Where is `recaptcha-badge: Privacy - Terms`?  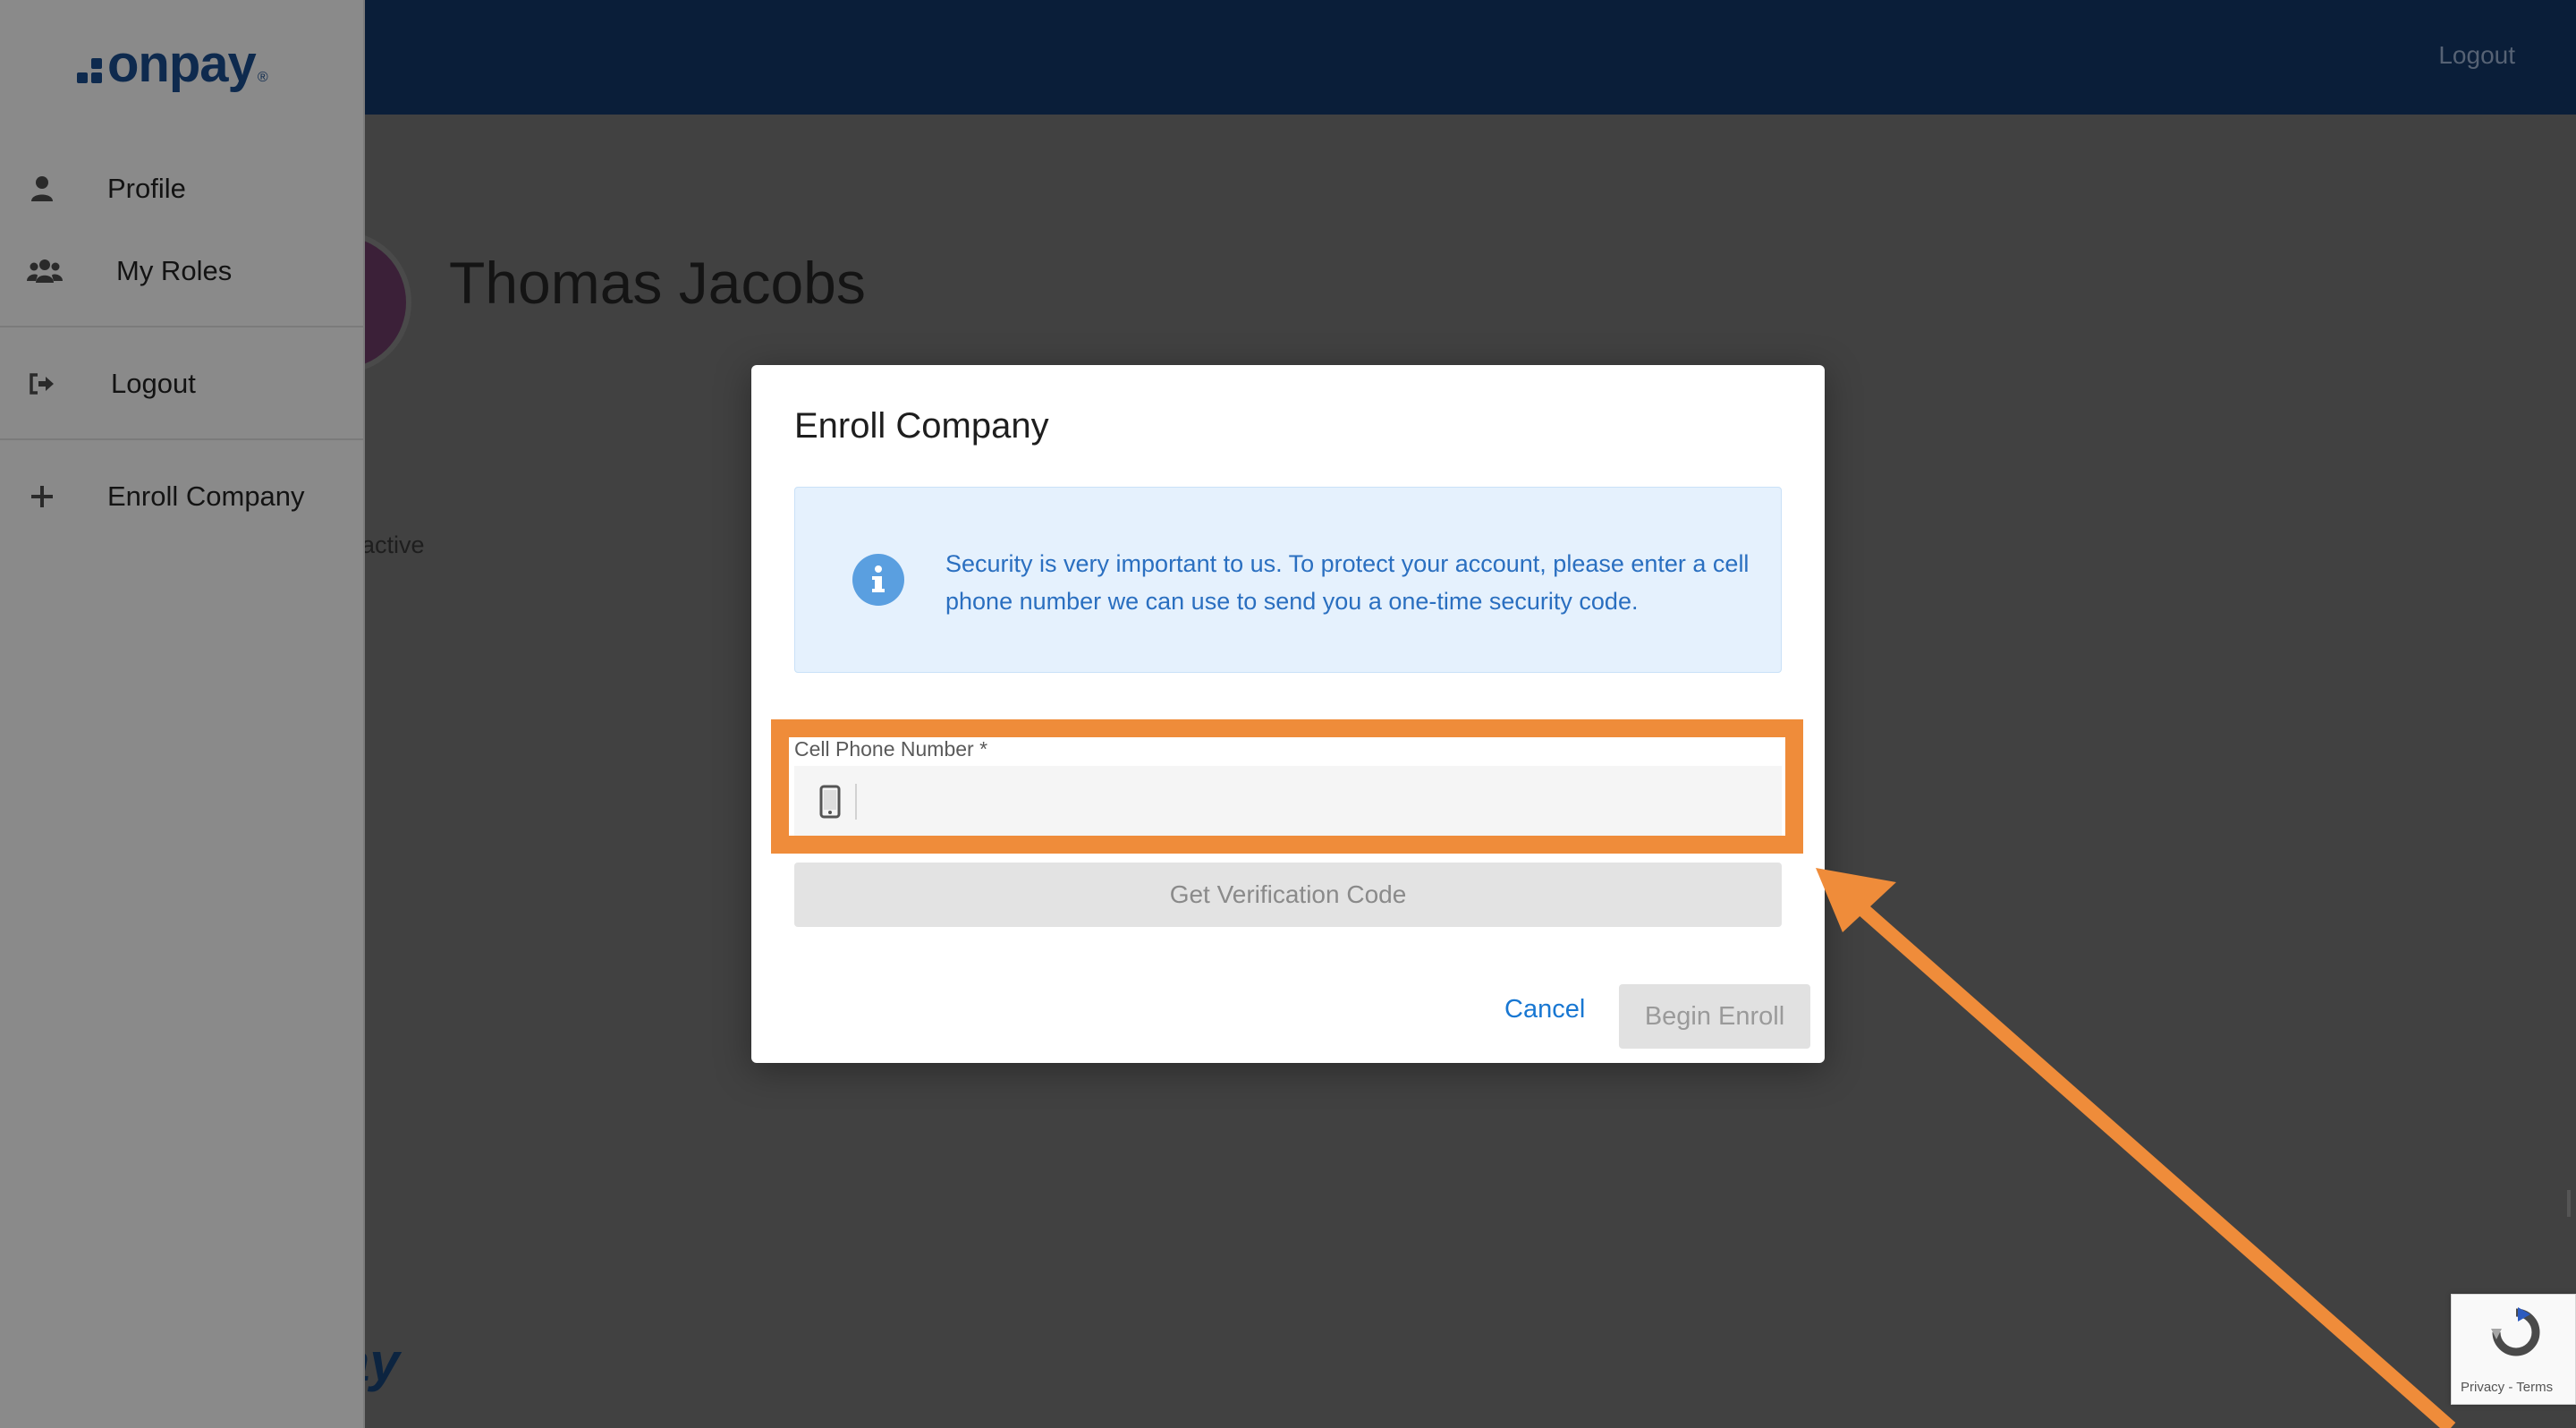
recaptcha-badge: Privacy - Terms is located at coordinates (2513, 1349).